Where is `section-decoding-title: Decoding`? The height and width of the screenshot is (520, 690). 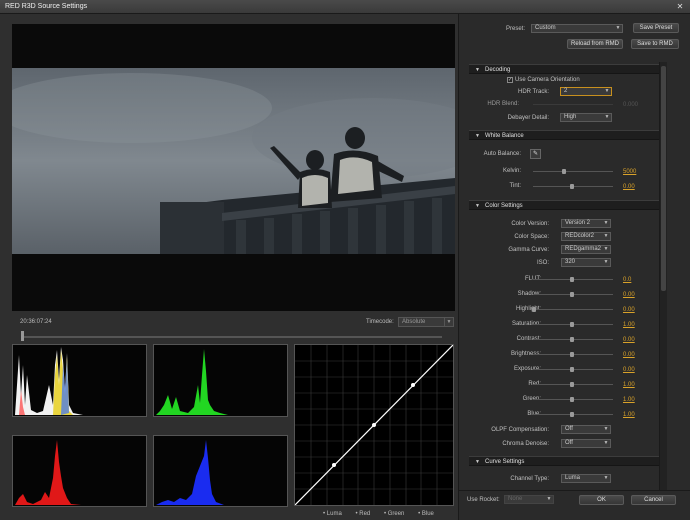
section-decoding-title: Decoding is located at coordinates (498, 70).